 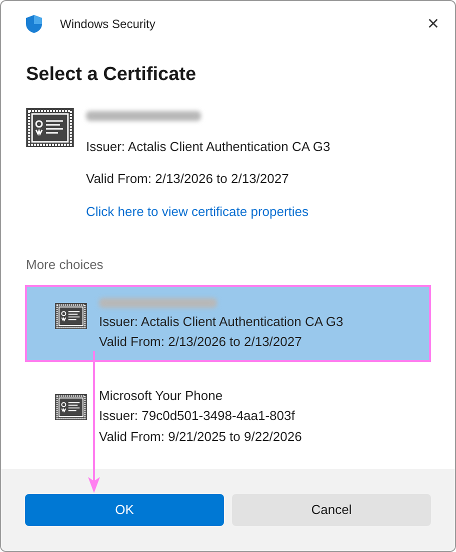 I want to click on ok-button: OK, so click(x=124, y=510).